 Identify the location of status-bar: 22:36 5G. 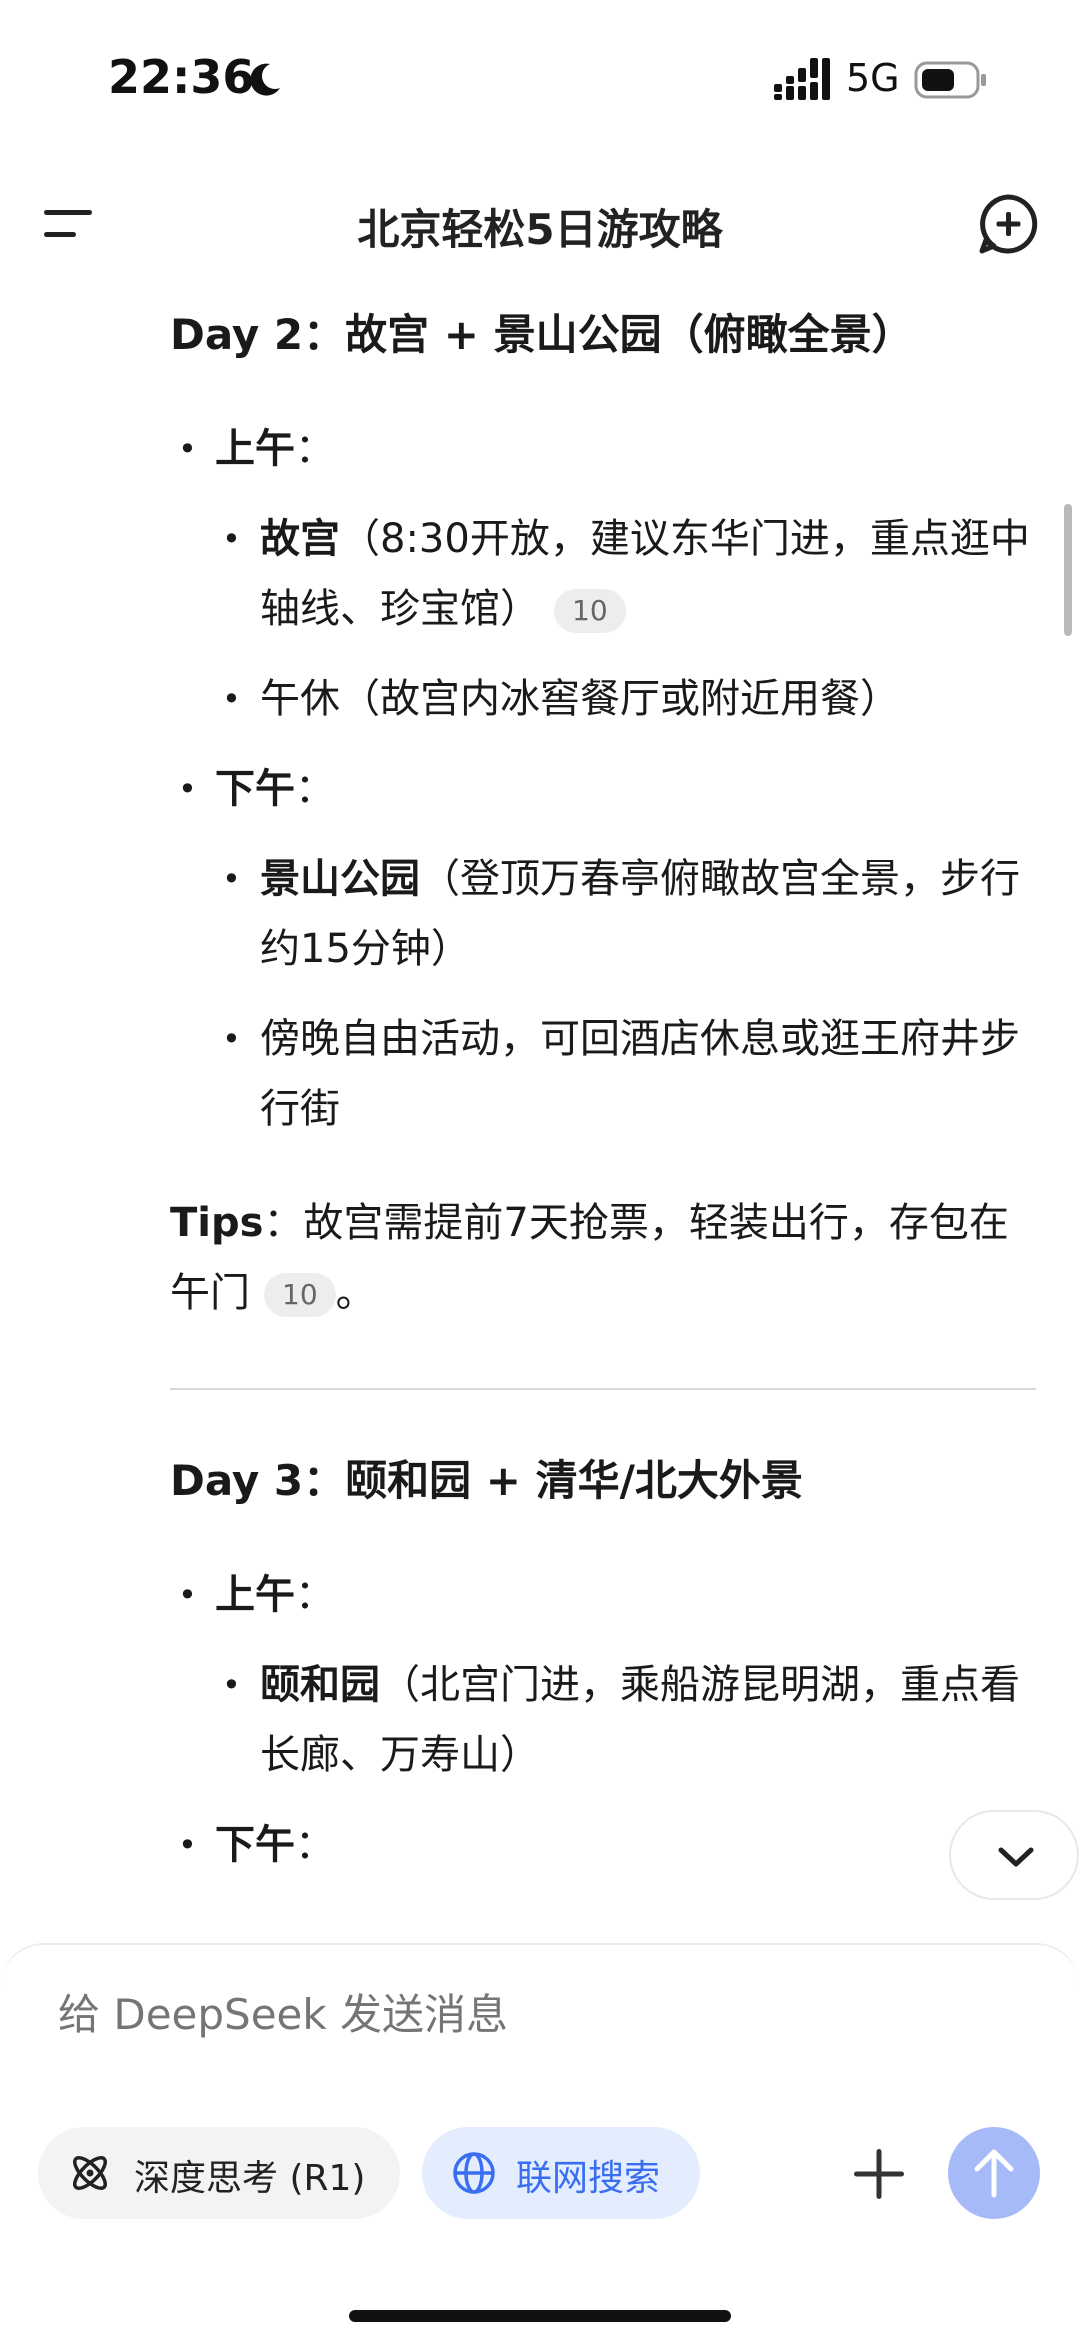
(540, 75).